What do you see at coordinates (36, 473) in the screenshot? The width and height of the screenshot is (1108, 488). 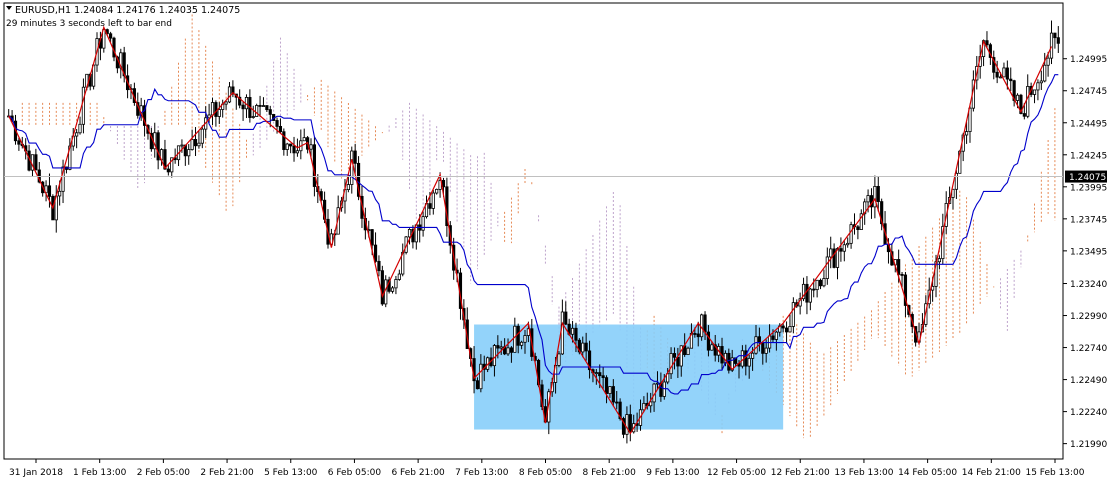 I see `x-tick-label: 31 Jan 2018` at bounding box center [36, 473].